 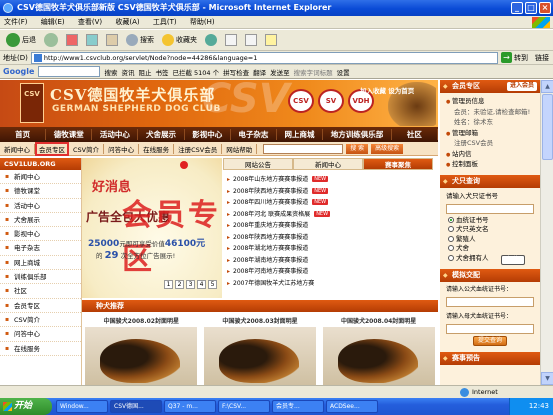 What do you see at coordinates (357, 134) in the screenshot?
I see `nav-clubs: 地方训练俱乐部` at bounding box center [357, 134].